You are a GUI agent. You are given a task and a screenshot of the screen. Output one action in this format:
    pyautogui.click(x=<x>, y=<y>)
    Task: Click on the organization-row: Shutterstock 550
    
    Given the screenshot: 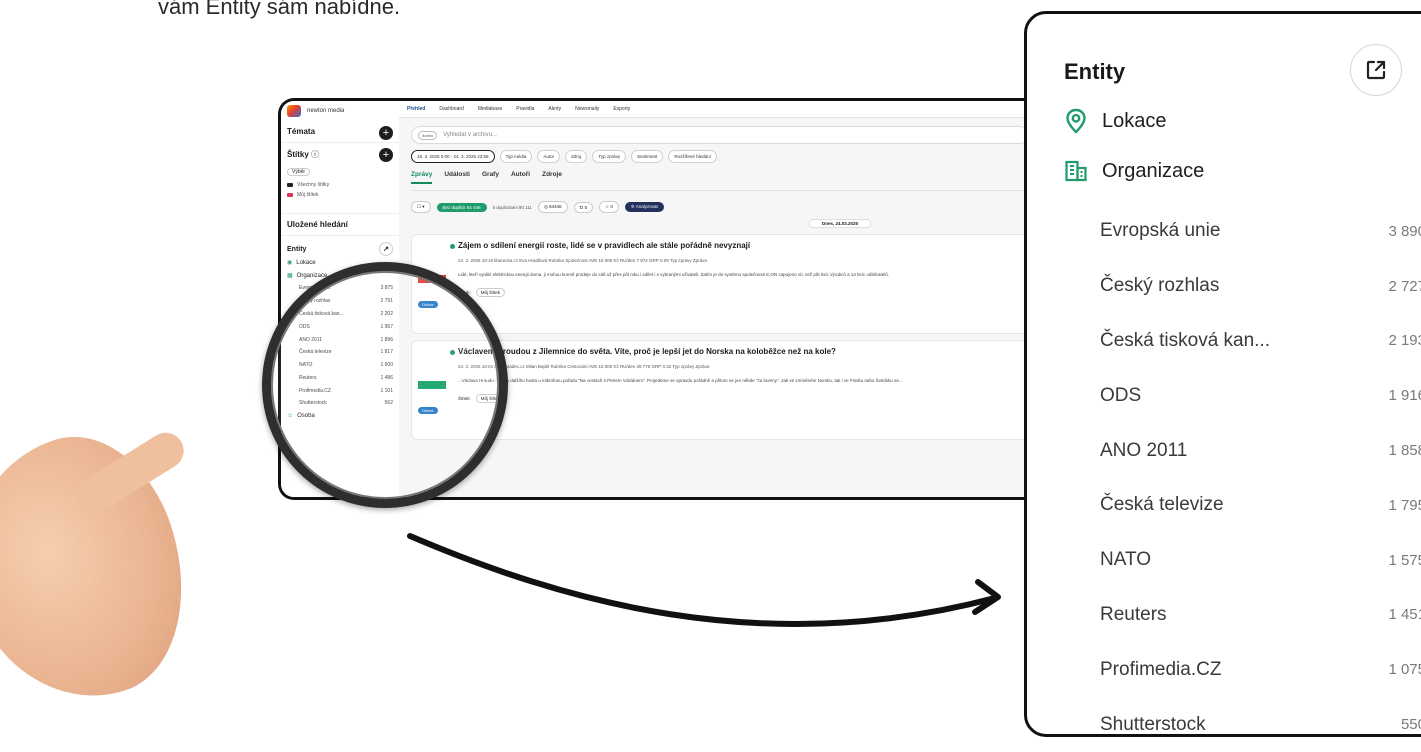 What is the action you would take?
    pyautogui.click(x=1260, y=724)
    